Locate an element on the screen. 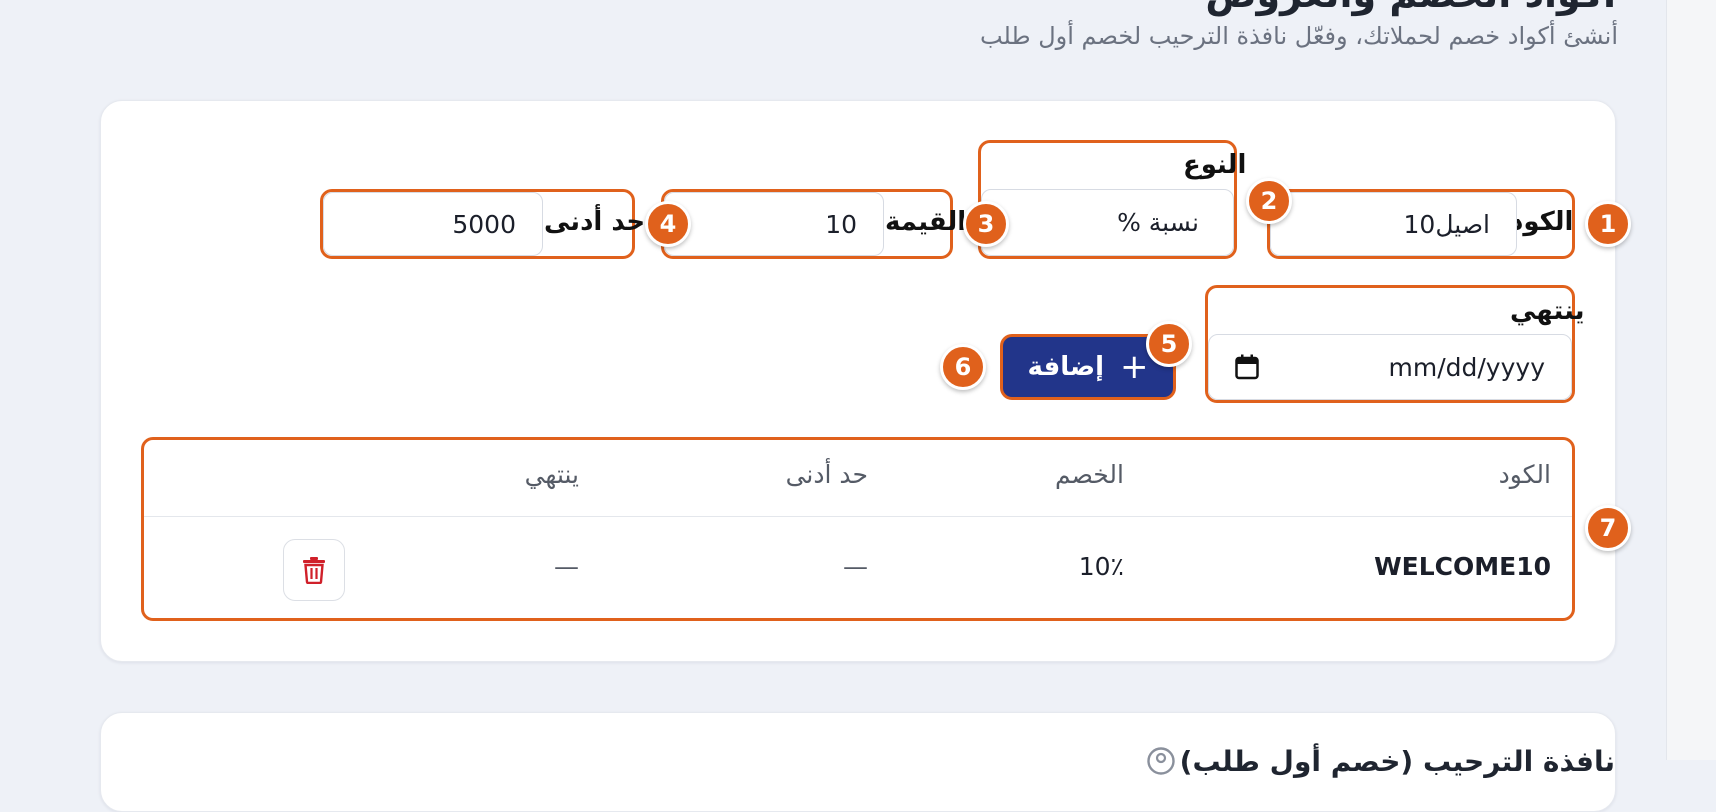 Image resolution: width=1716 pixels, height=812 pixels. row-expires-cell: — is located at coordinates (566, 566).